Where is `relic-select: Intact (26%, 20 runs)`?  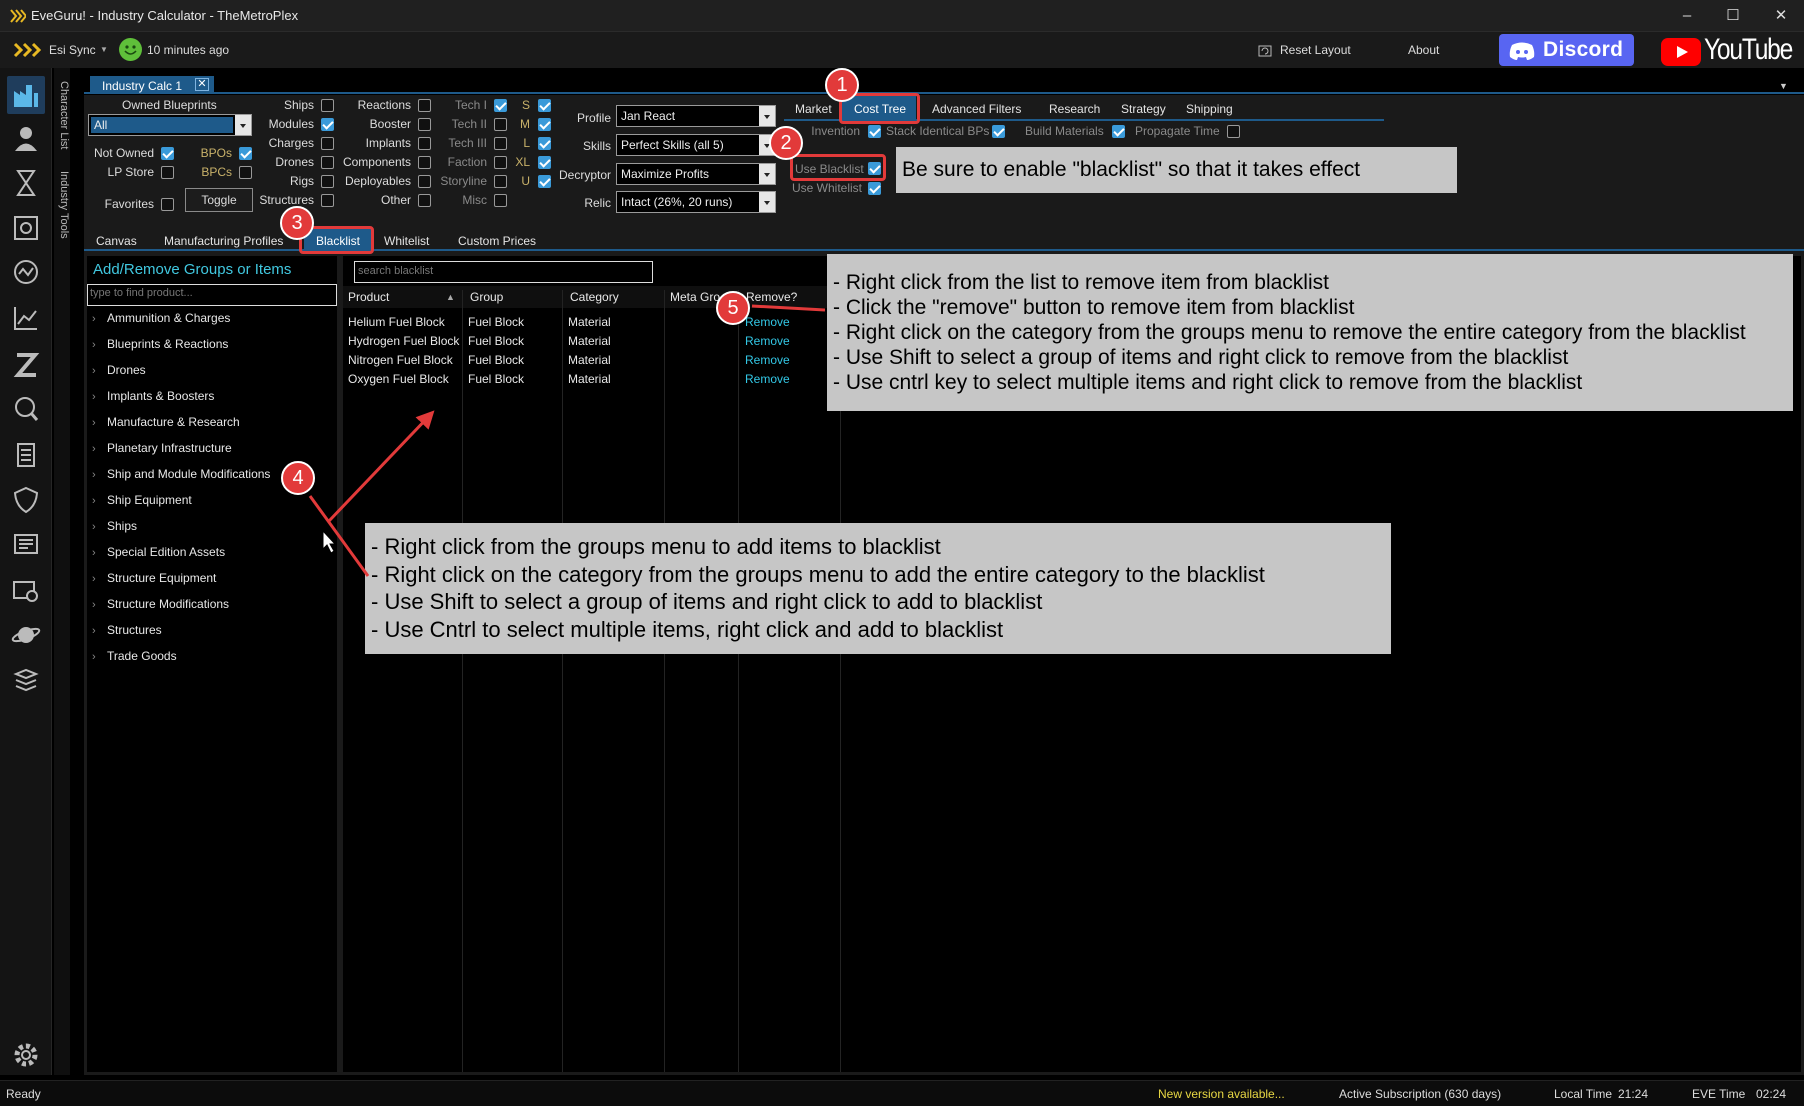
relic-select: Intact (26%, 20 runs) is located at coordinates (696, 202).